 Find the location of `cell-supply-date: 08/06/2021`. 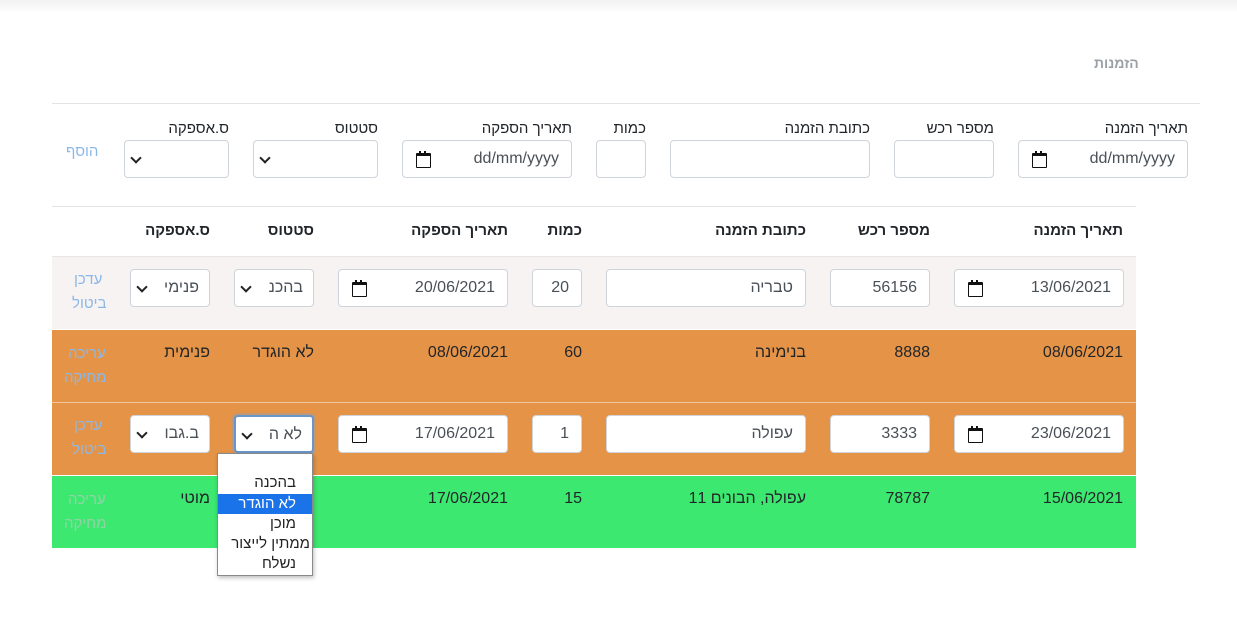

cell-supply-date: 08/06/2021 is located at coordinates (467, 352).